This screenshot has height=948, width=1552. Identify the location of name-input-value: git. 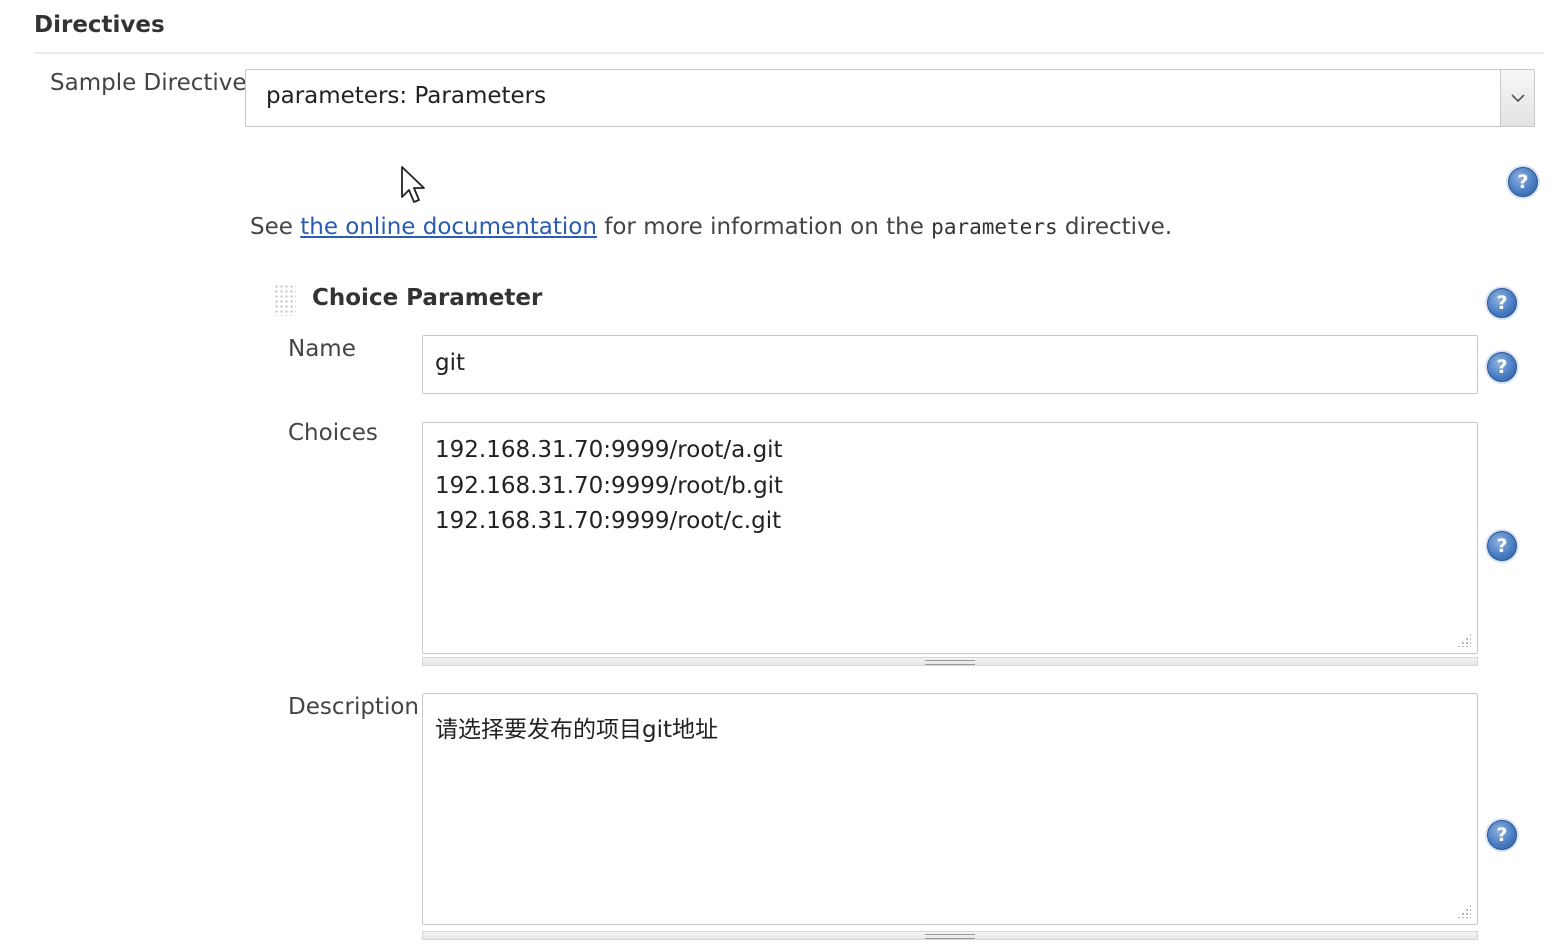
(450, 363).